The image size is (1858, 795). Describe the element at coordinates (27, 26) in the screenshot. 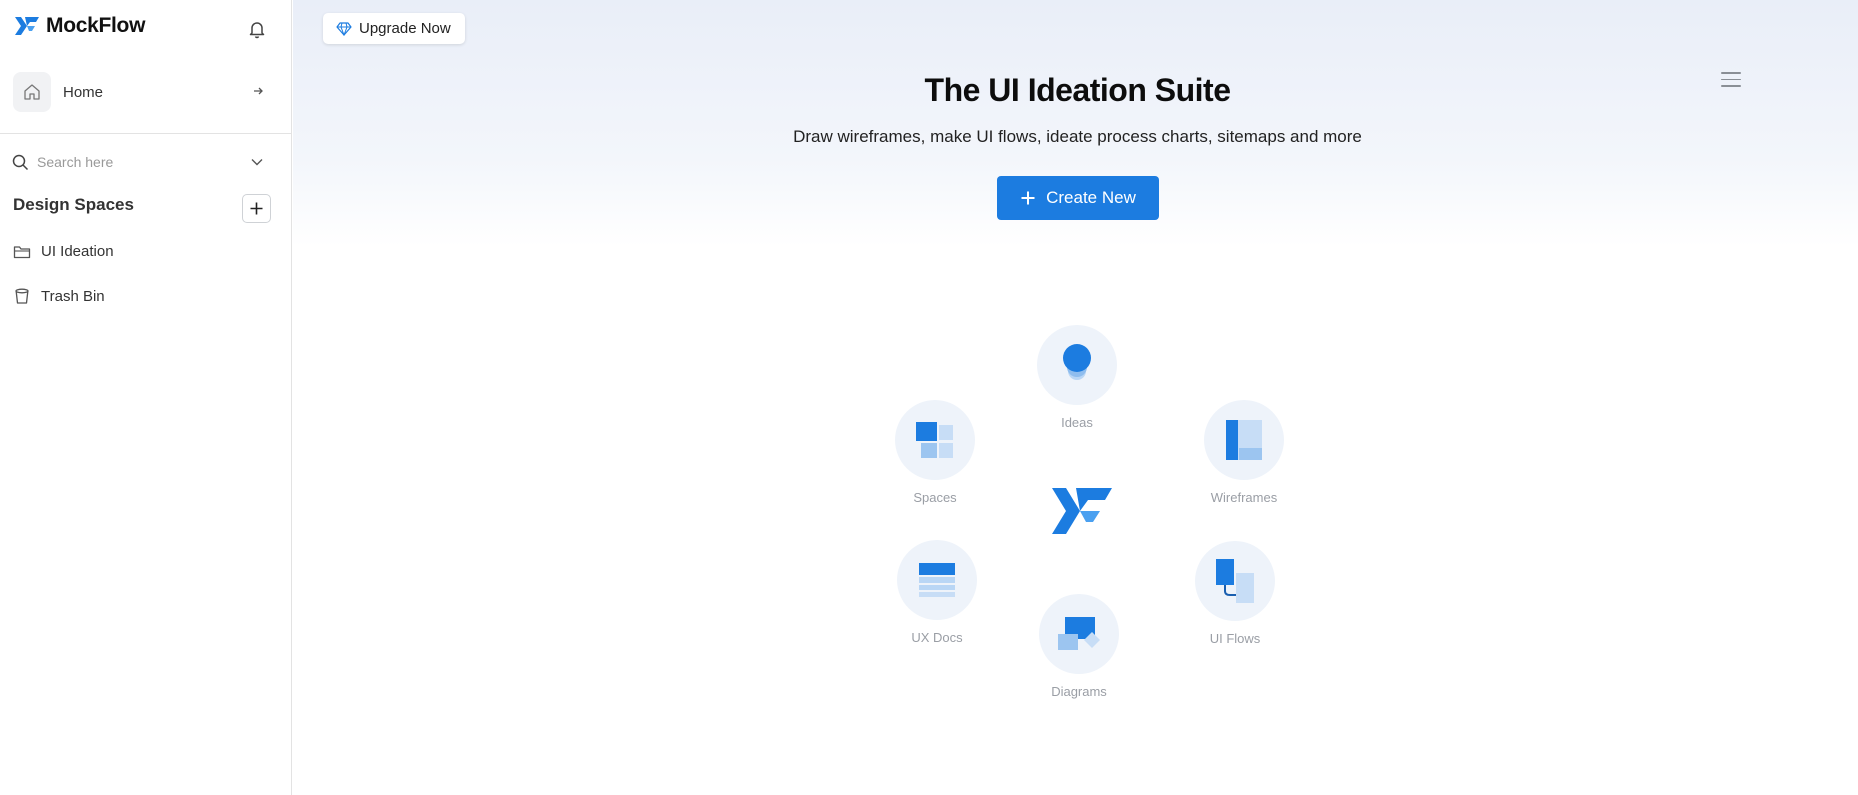

I see `mockflow-logo-icon` at that location.